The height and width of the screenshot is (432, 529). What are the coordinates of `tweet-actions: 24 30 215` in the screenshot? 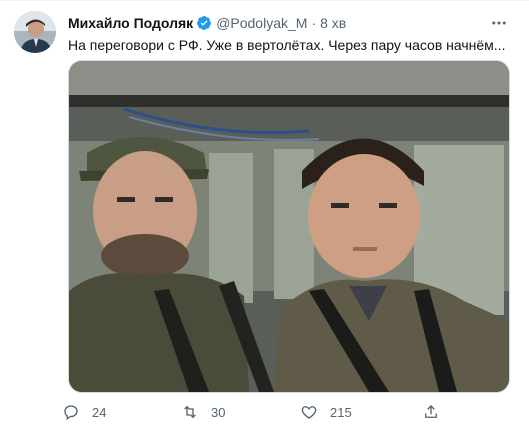 It's located at (272, 412).